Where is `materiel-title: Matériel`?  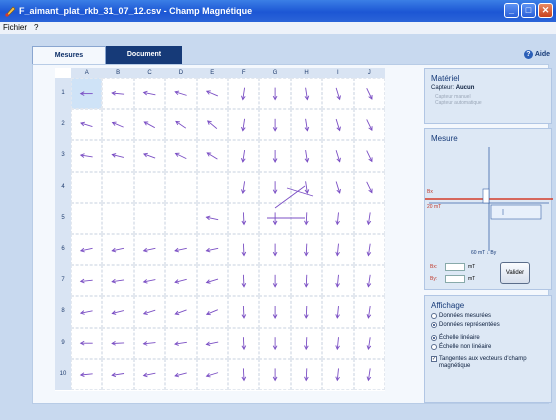 materiel-title: Matériel is located at coordinates (445, 78).